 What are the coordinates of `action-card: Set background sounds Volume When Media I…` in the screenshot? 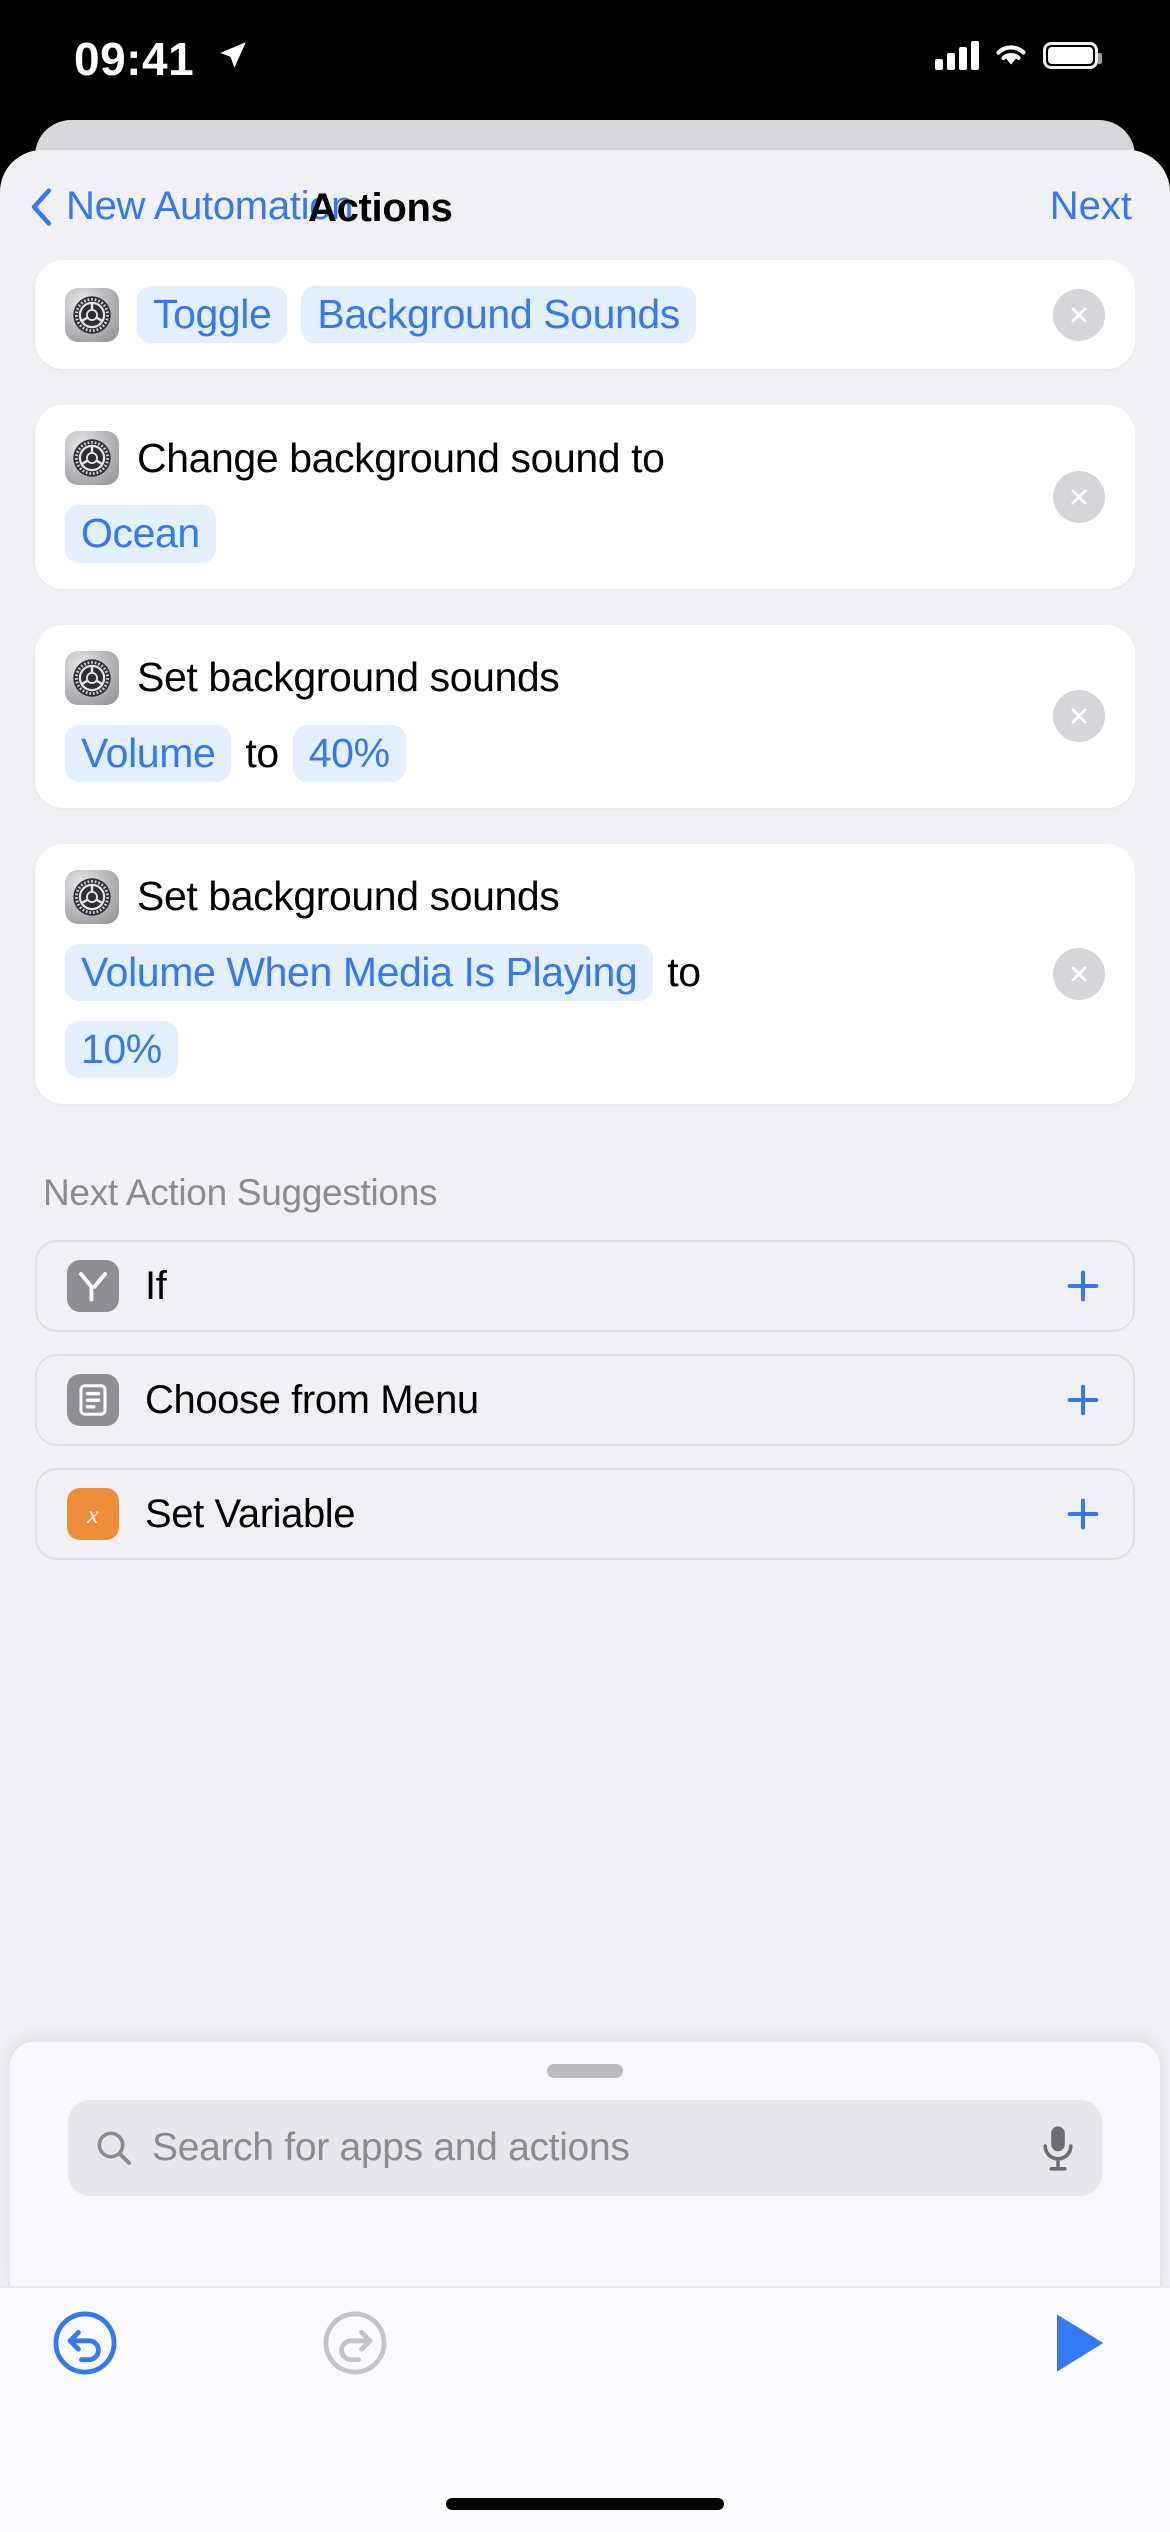 It's located at (585, 974).